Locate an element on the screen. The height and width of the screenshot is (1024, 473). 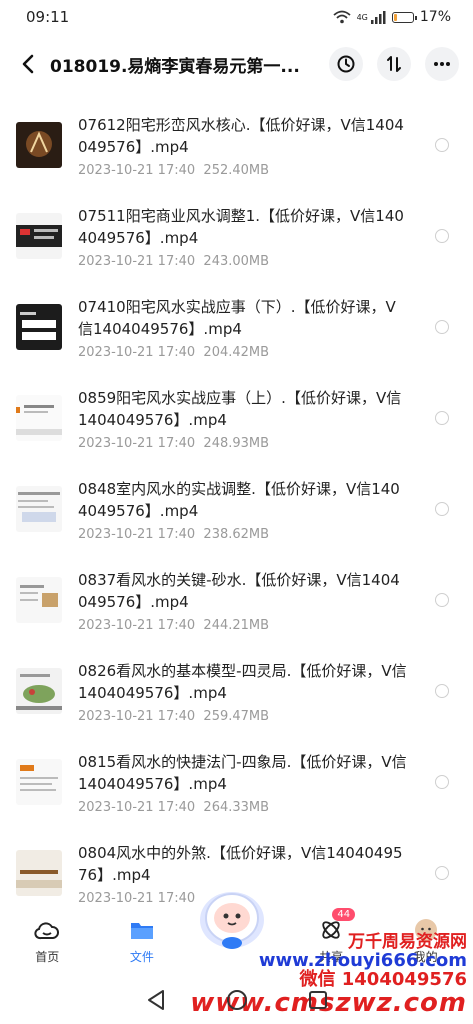
network-label: 4G is located at coordinates (362, 17).